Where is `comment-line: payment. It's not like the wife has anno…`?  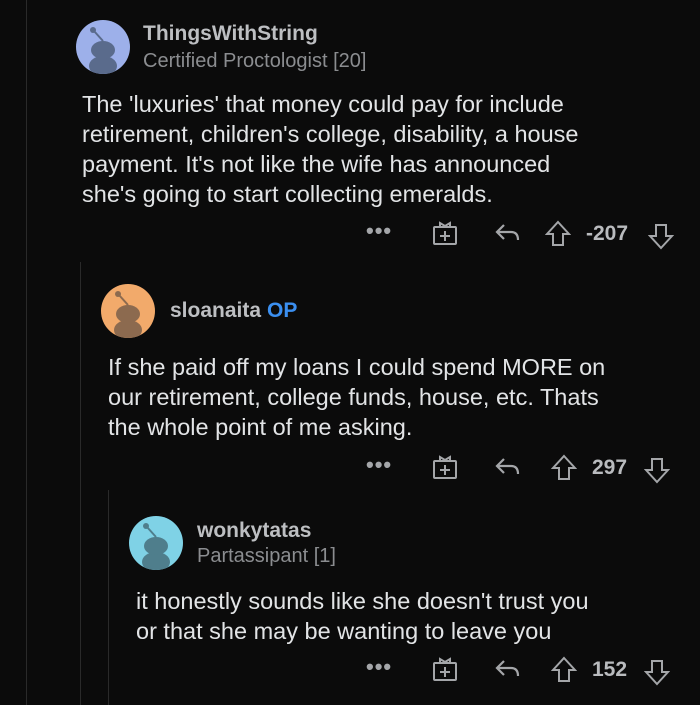 comment-line: payment. It's not like the wife has anno… is located at coordinates (316, 164).